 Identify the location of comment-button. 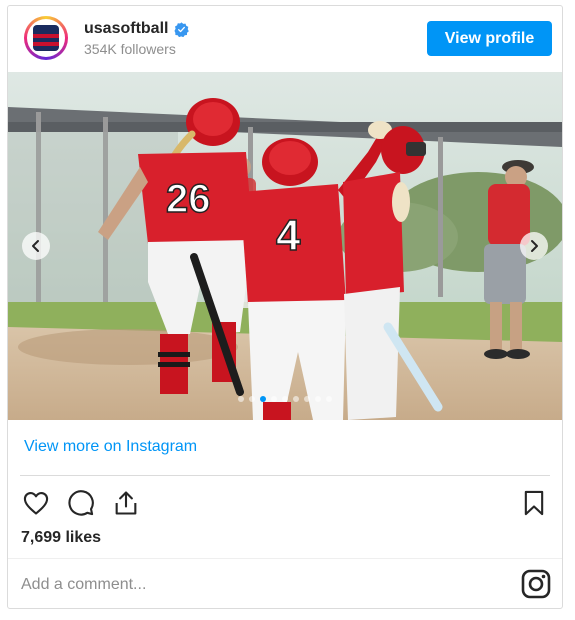
(81, 503).